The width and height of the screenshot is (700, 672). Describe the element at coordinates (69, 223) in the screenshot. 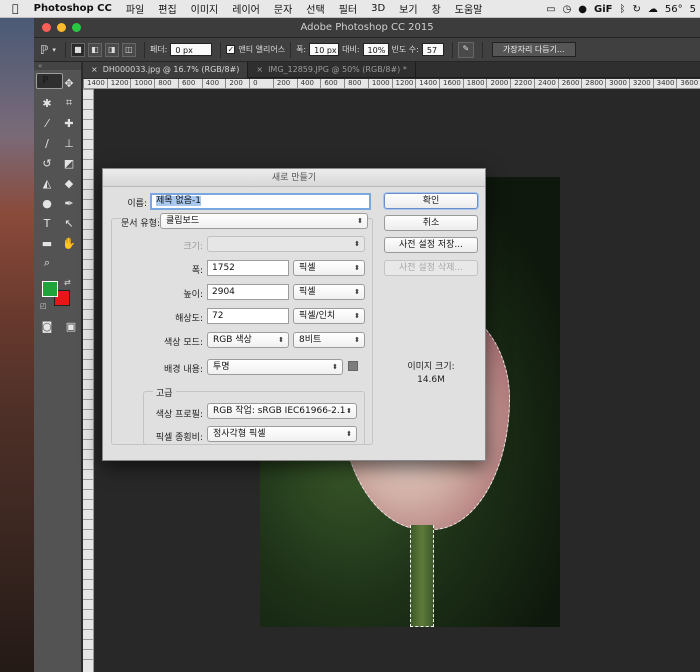

I see `path-selection-tool-icon: ↖` at that location.